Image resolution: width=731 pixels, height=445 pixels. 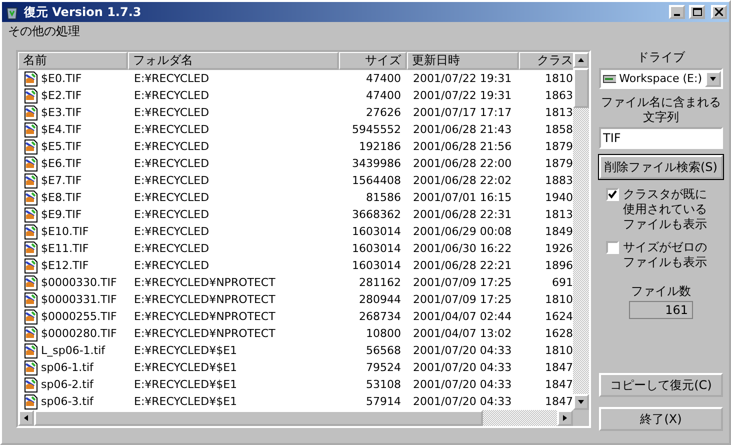 What do you see at coordinates (462, 266) in the screenshot?
I see `table-cell-text: 2001/06/28 22:21` at bounding box center [462, 266].